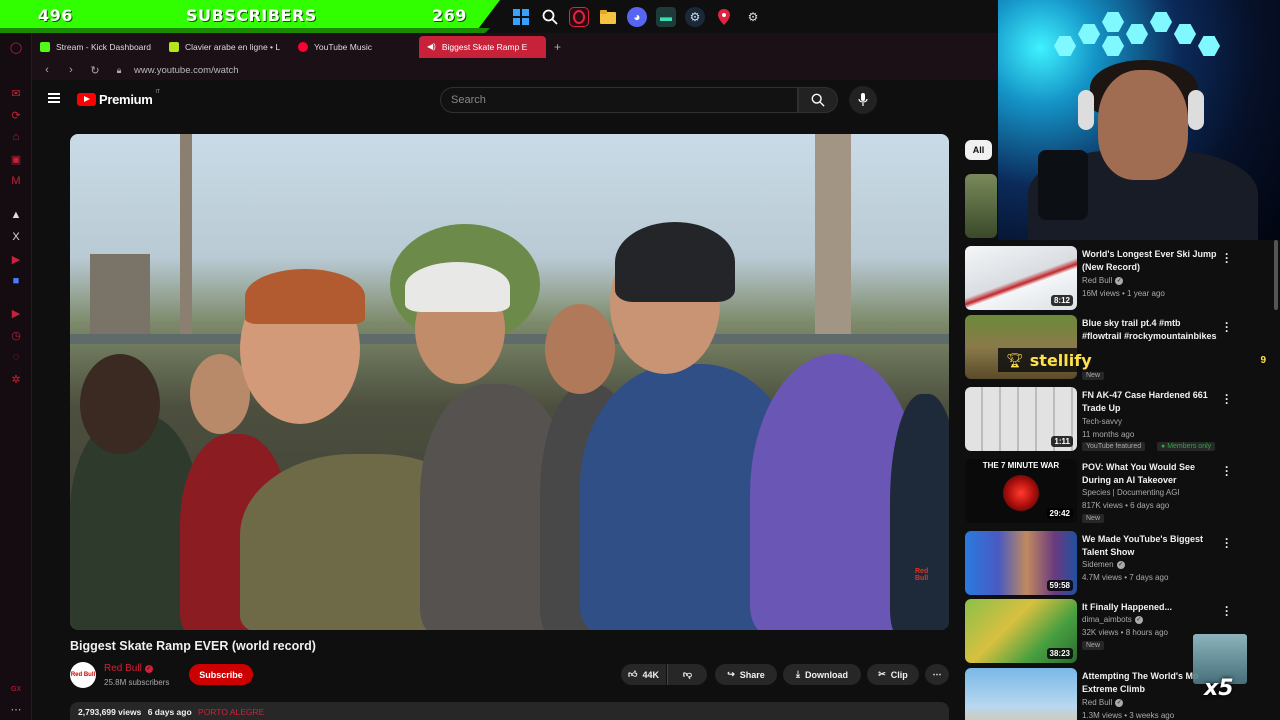 The image size is (1280, 720). I want to click on search-input, so click(619, 100).